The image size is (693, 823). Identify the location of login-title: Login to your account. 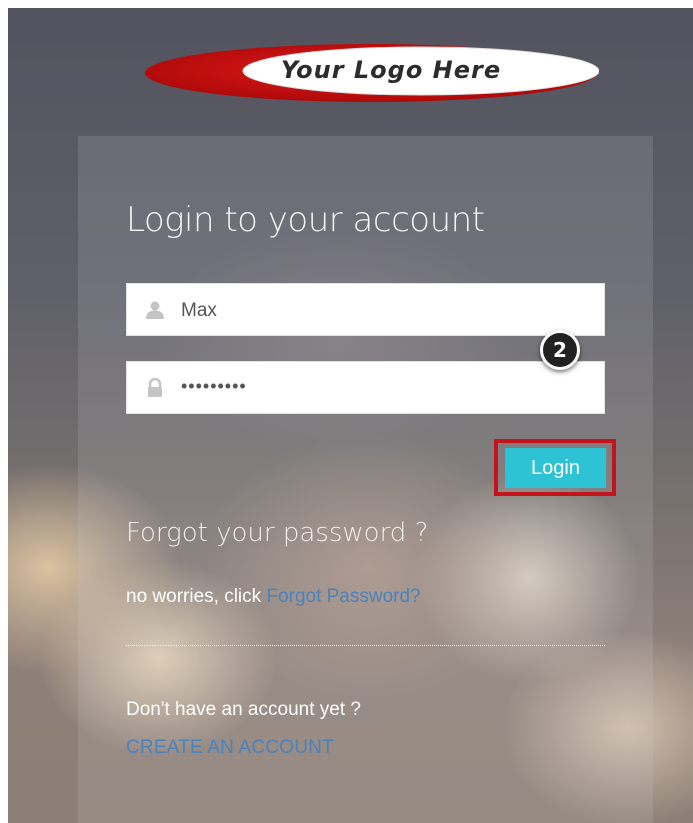
(305, 220).